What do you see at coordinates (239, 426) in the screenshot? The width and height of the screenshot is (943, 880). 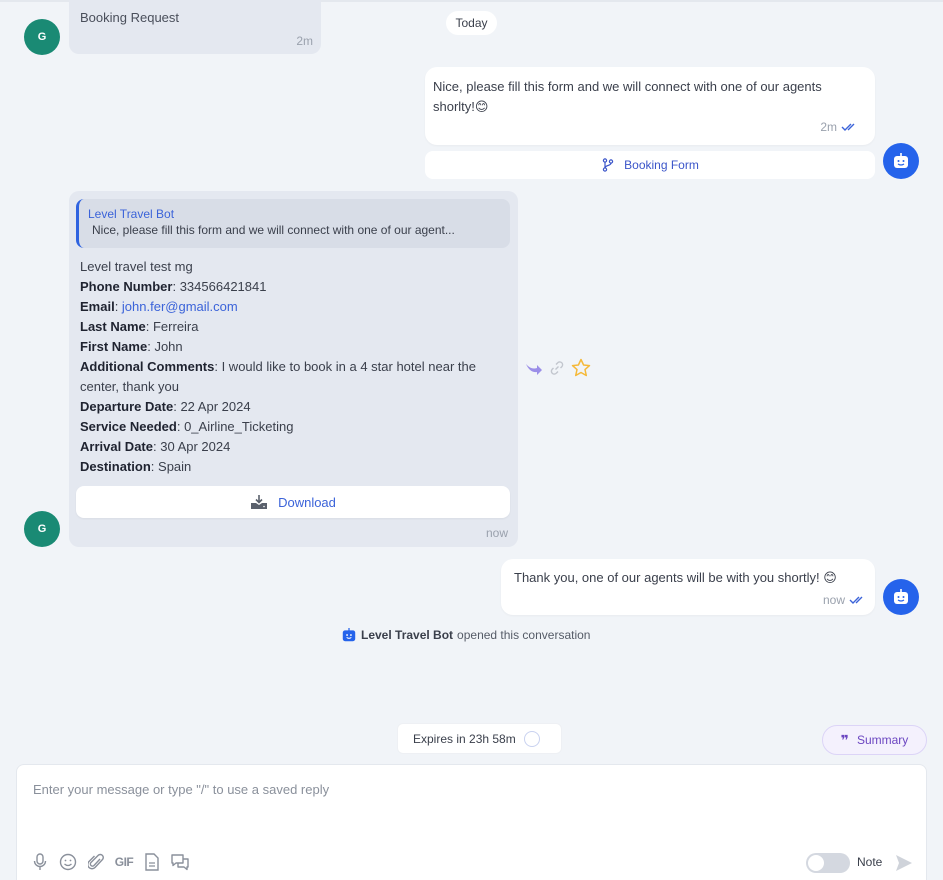 I see `field-value: 0_Airline_Ticketing` at bounding box center [239, 426].